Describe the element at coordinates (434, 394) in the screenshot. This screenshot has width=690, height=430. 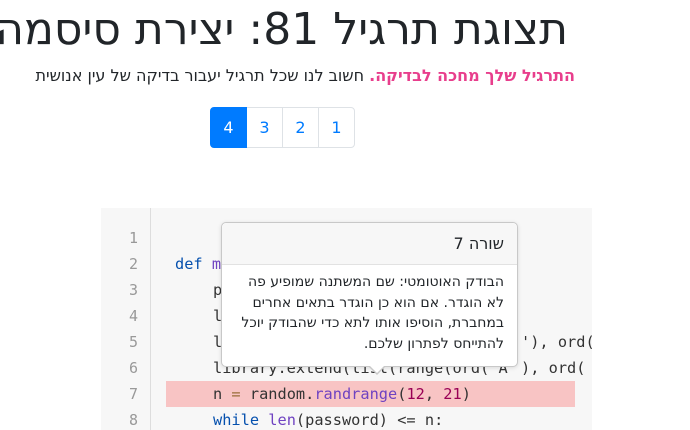
I see `comma: ,` at that location.